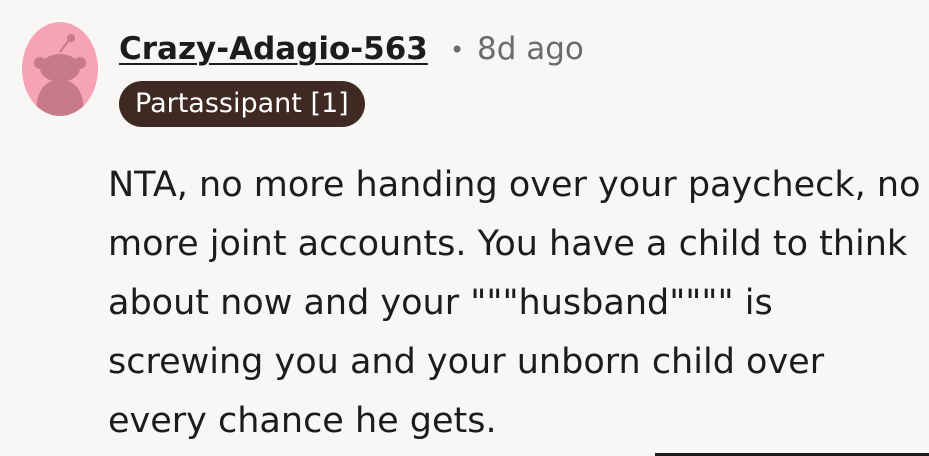 The image size is (929, 456). Describe the element at coordinates (60, 75) in the screenshot. I see `reddit-snoo-avatar-icon` at that location.